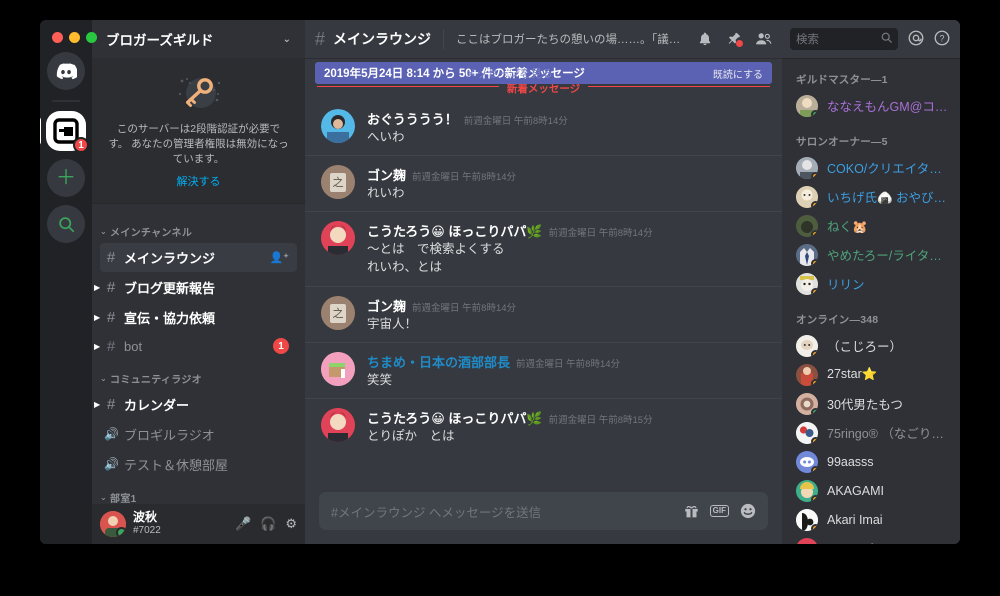 This screenshot has width=1000, height=596. What do you see at coordinates (871, 225) in the screenshot?
I see `member-item: ねく🐹` at bounding box center [871, 225].